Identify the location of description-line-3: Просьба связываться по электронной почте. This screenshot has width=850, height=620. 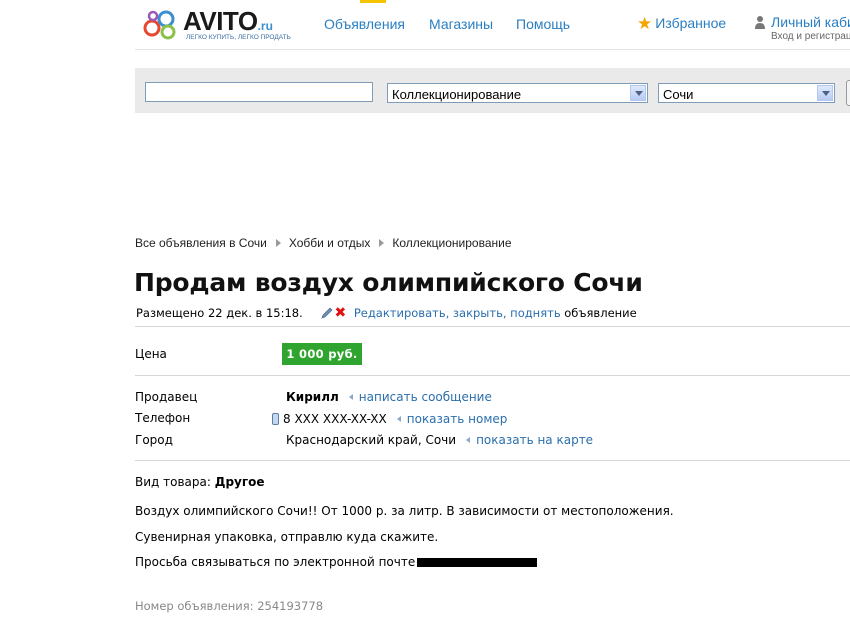
(336, 562).